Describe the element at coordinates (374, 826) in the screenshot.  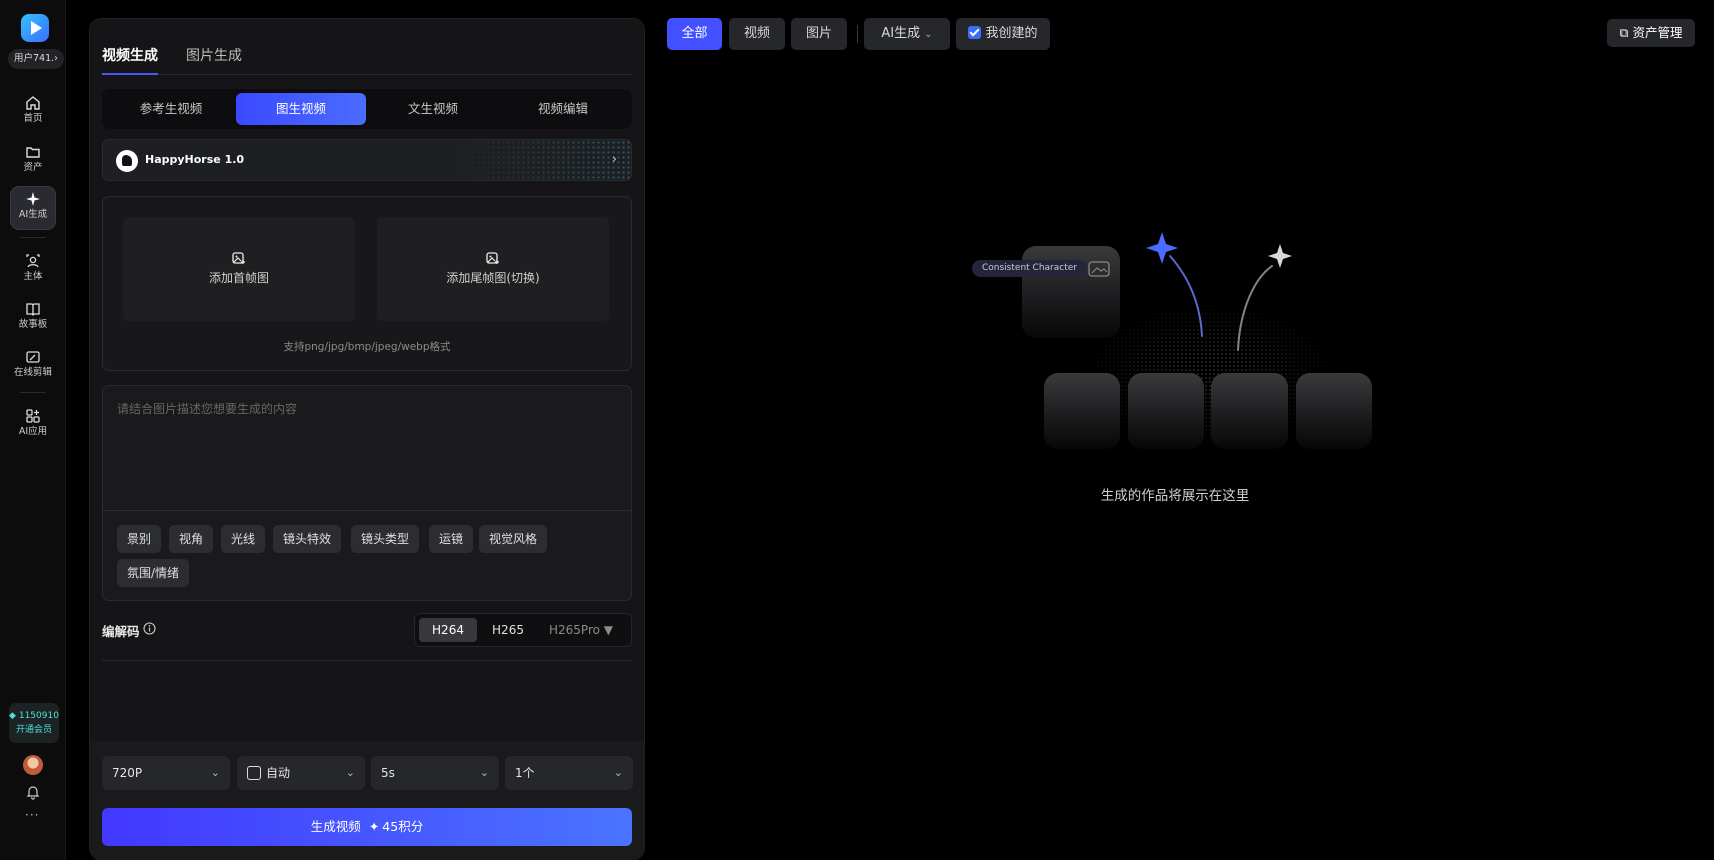
I see `sparkle-icon: ✦` at that location.